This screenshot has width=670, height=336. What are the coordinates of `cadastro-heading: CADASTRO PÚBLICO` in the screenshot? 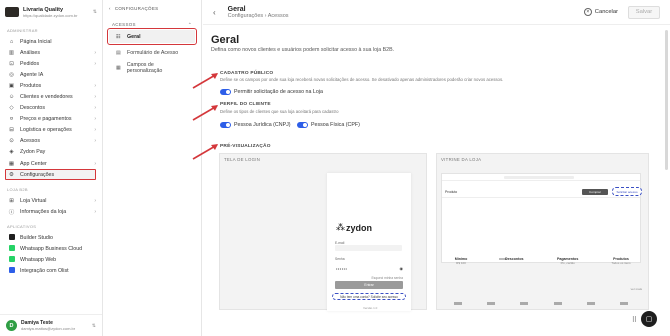 It's located at (247, 73).